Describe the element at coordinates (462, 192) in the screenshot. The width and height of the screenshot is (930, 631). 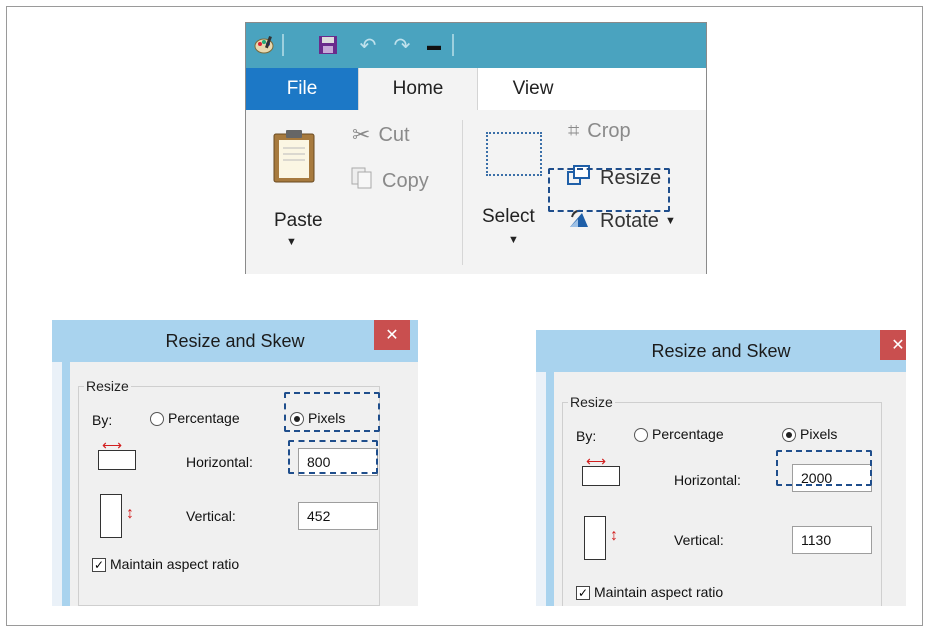
I see `group-separator` at that location.